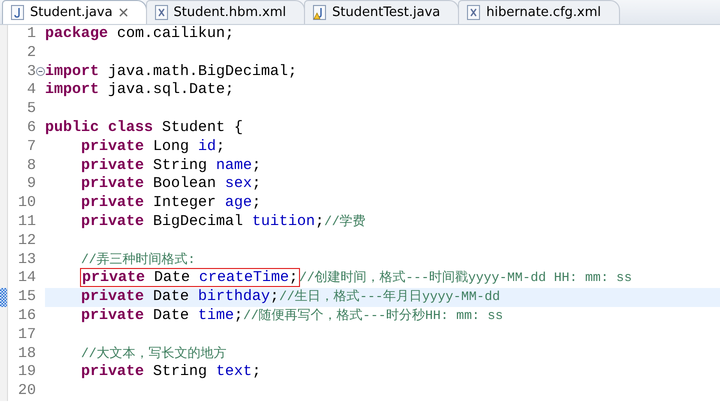 The height and width of the screenshot is (402, 720). I want to click on line-number: 4, so click(31, 90).